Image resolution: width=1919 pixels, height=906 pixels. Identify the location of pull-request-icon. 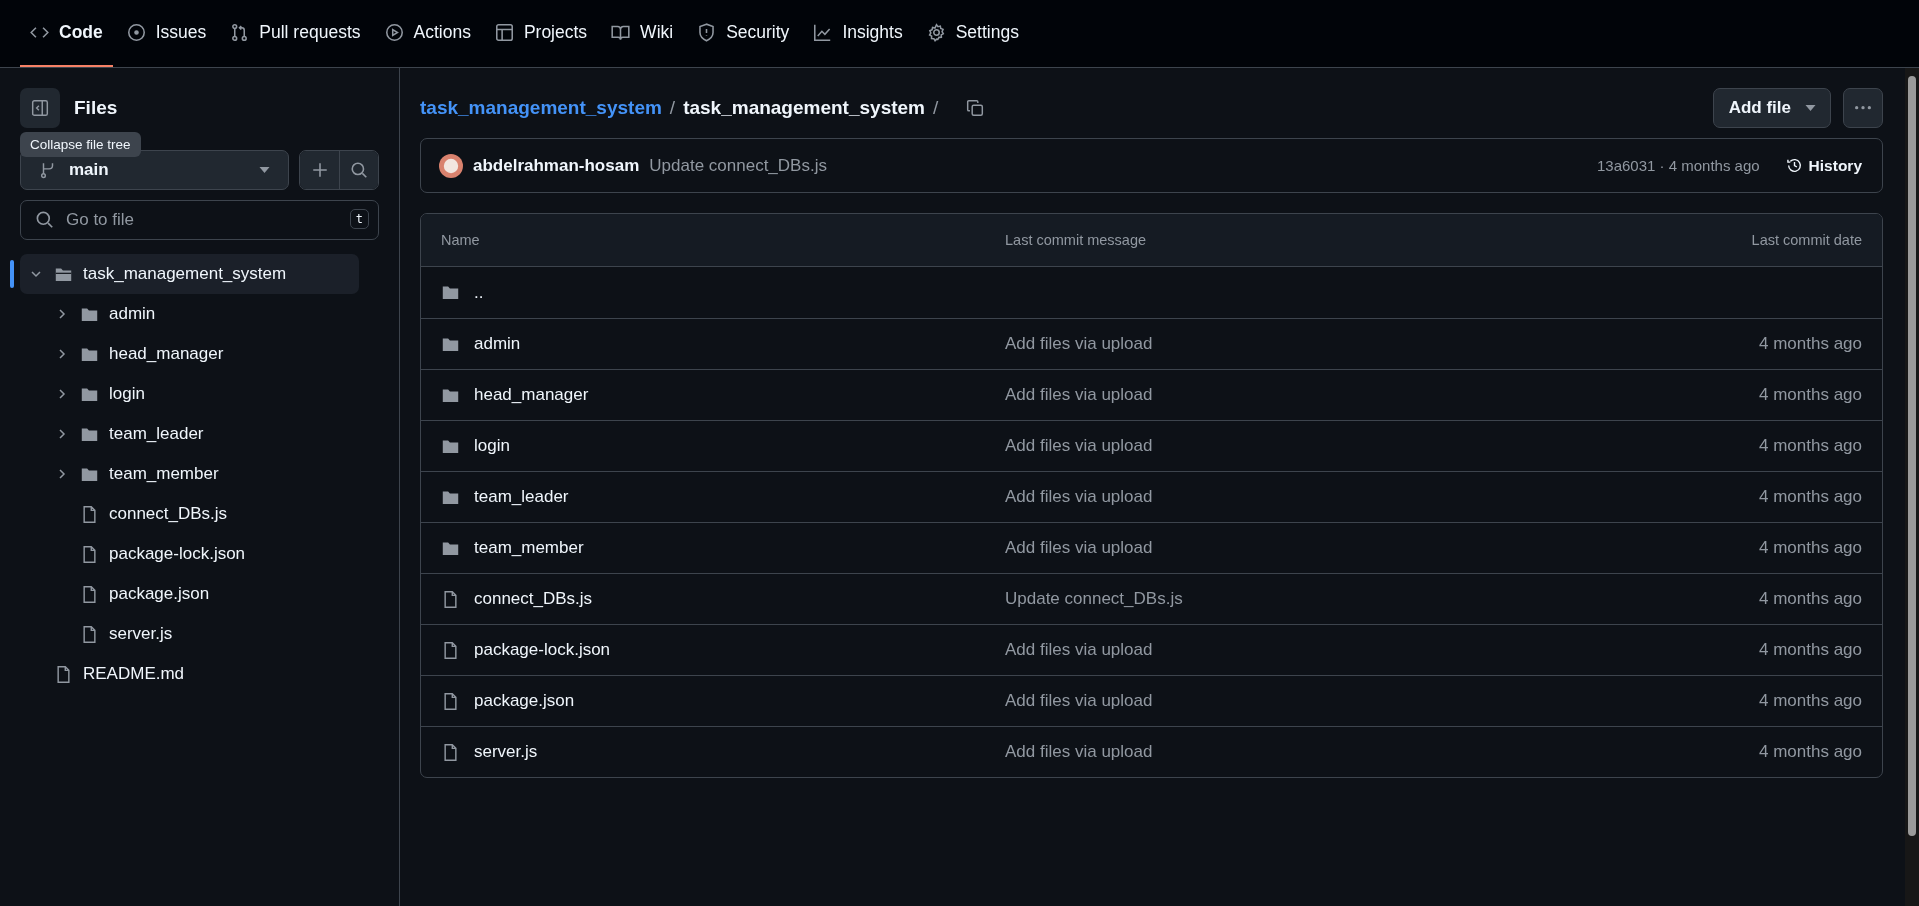
(240, 32).